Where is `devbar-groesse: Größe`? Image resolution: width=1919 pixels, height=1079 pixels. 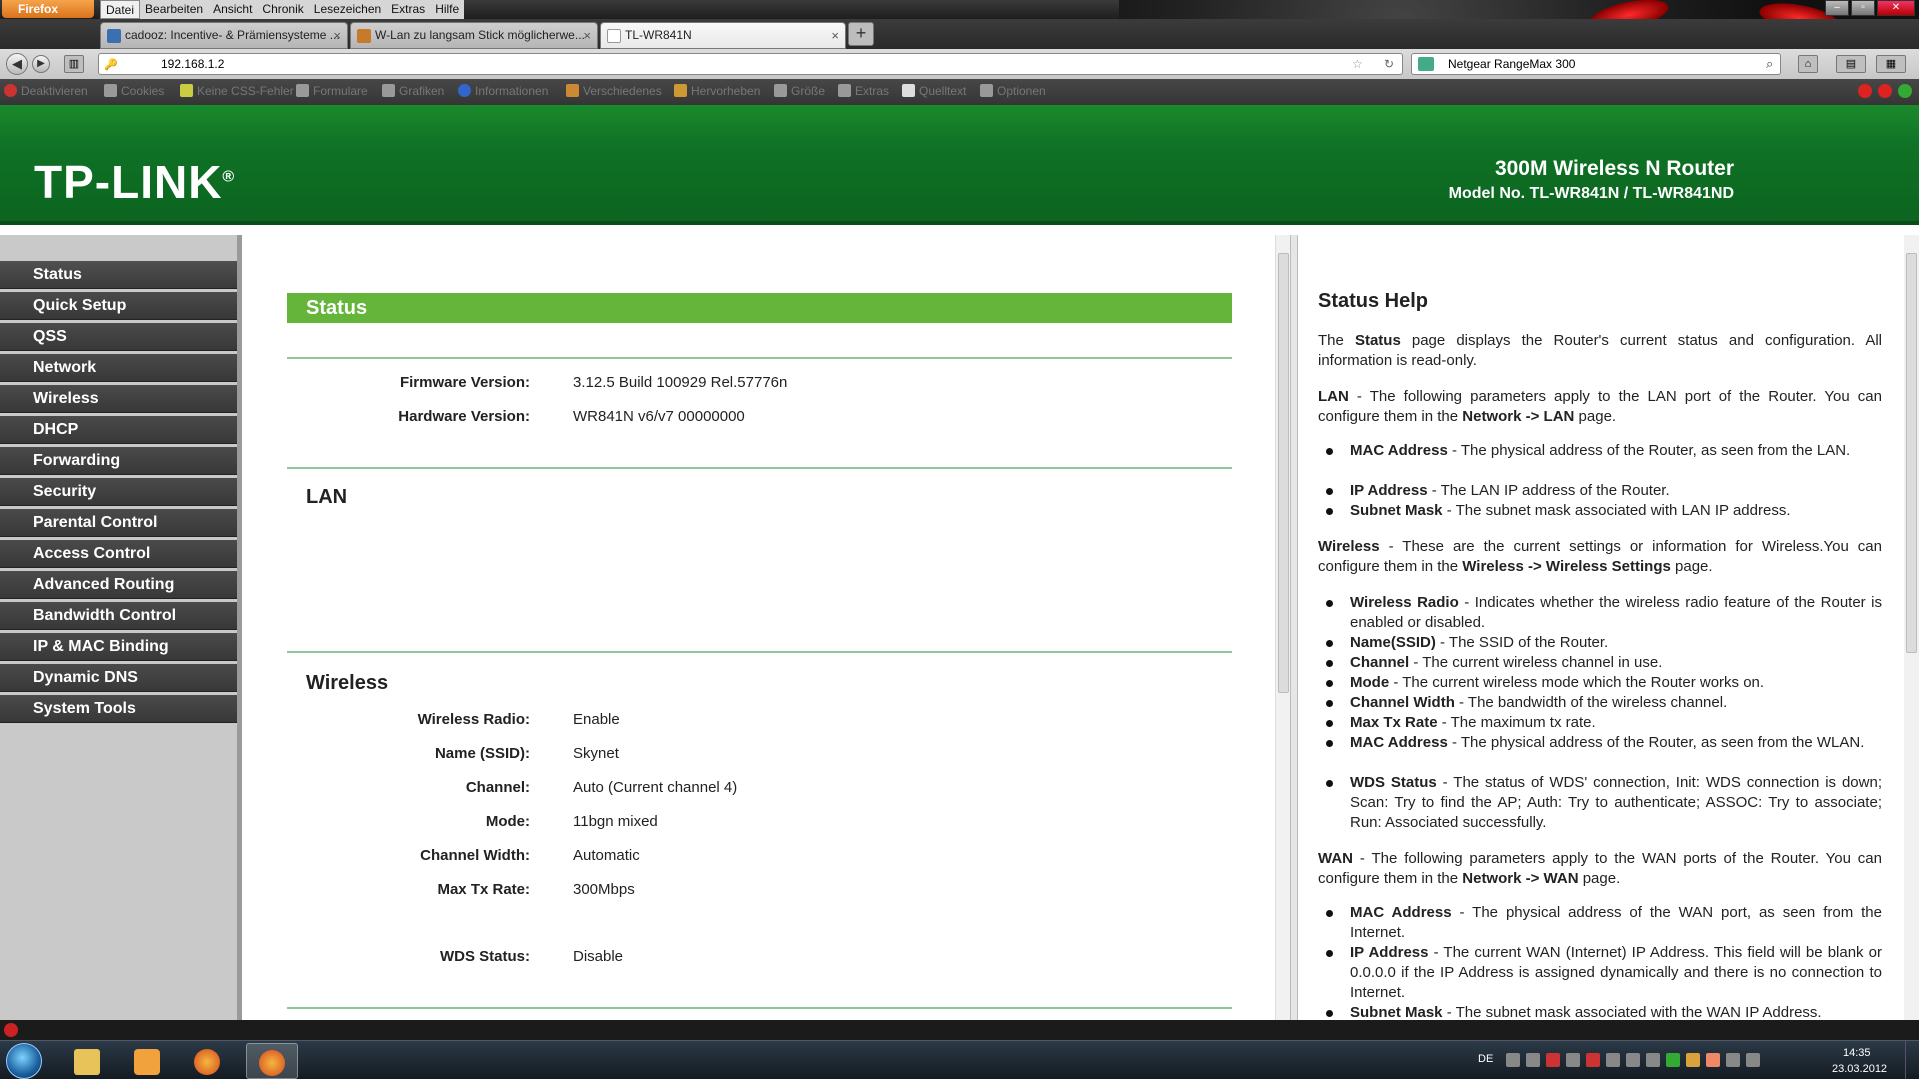 devbar-groesse: Größe is located at coordinates (799, 91).